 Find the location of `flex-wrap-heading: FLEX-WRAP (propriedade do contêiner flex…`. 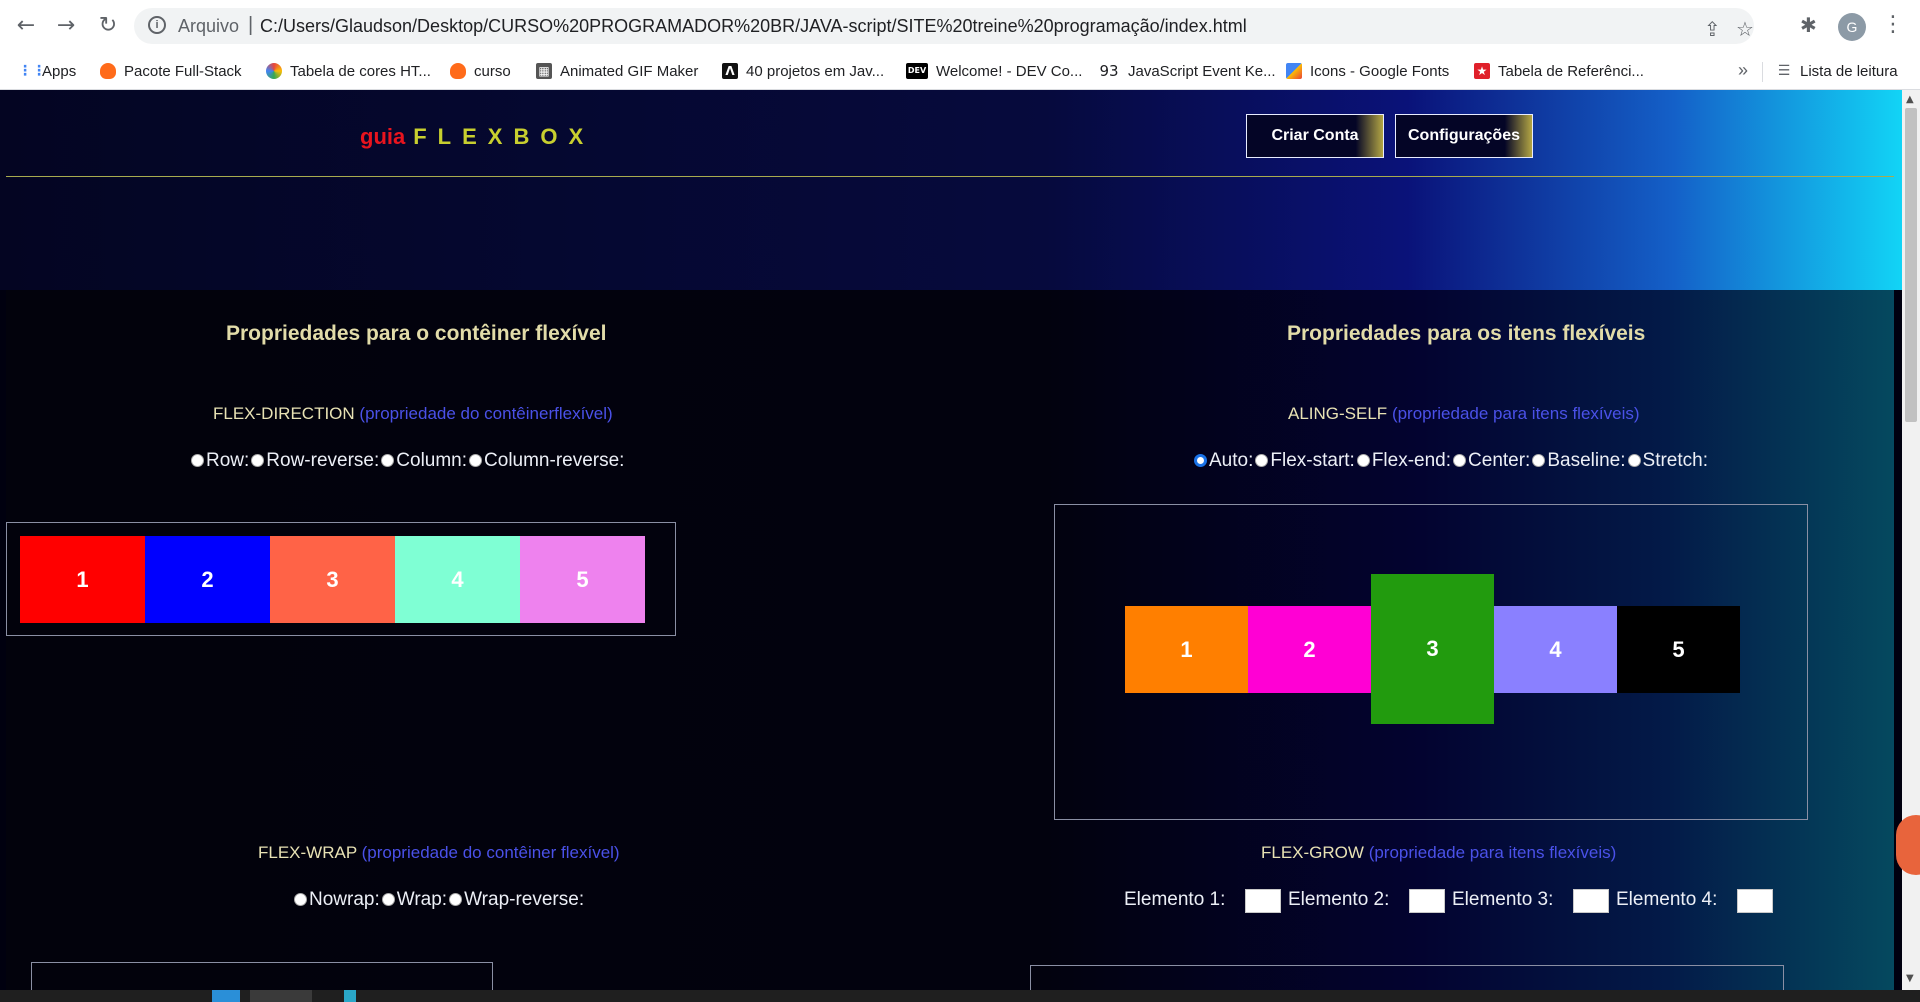

flex-wrap-heading: FLEX-WRAP (propriedade do contêiner flex… is located at coordinates (439, 853).